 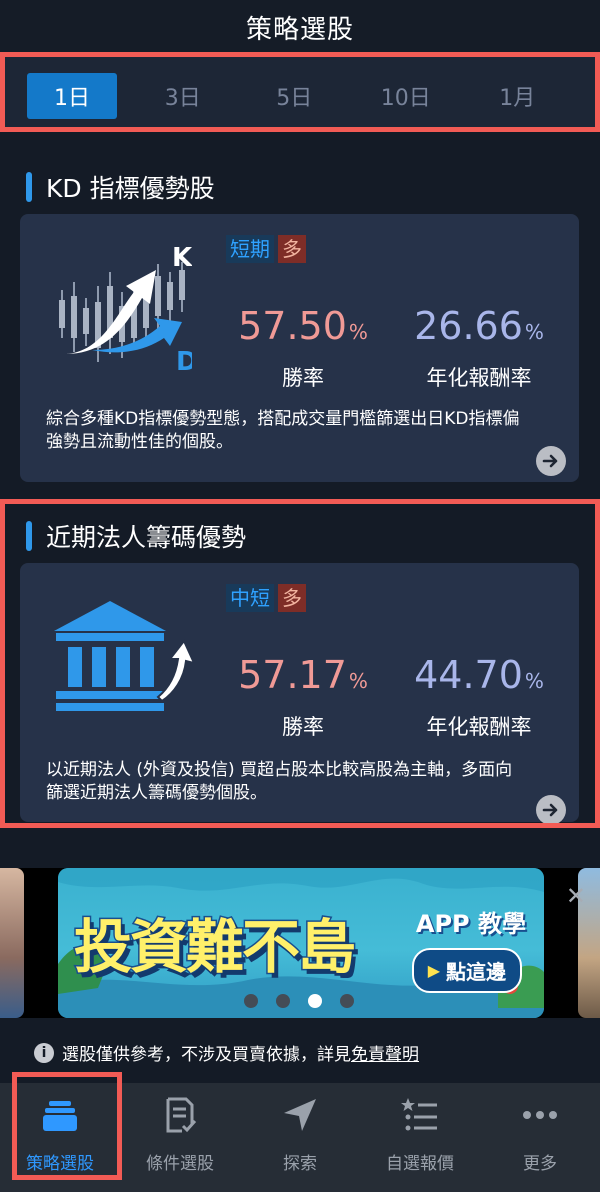 What do you see at coordinates (44, 1052) in the screenshot?
I see `info-icon: i` at bounding box center [44, 1052].